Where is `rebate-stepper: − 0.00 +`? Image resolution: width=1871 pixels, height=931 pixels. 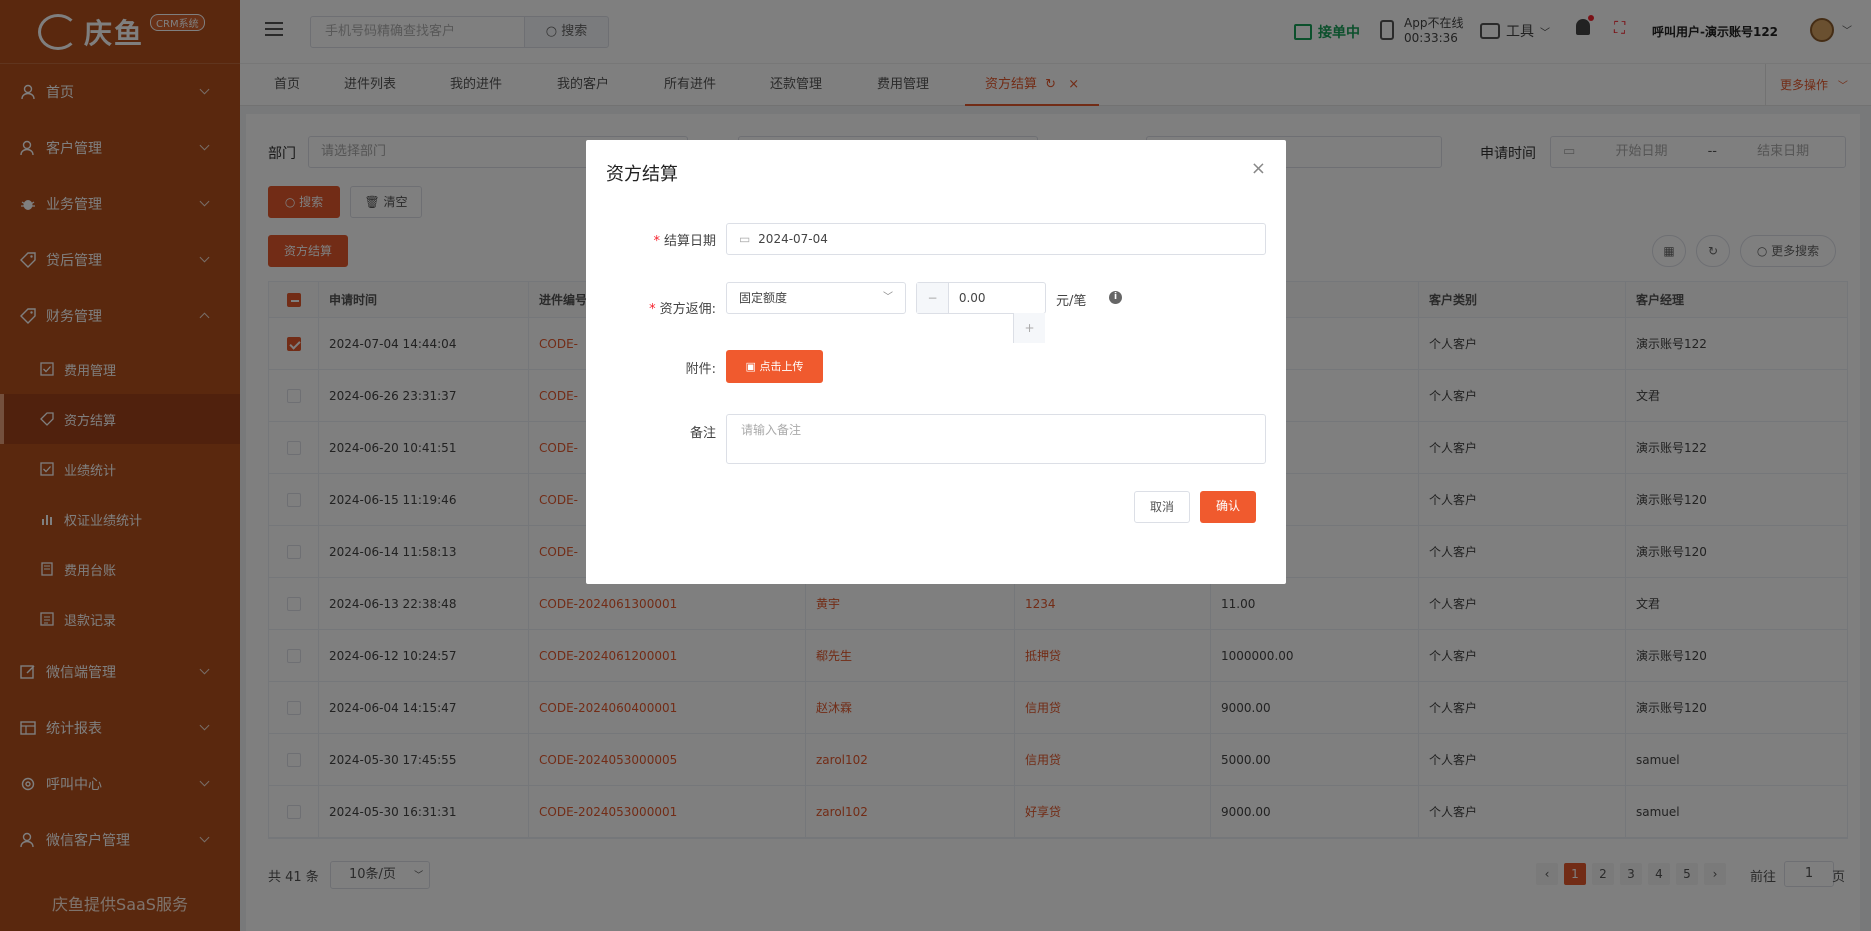 rebate-stepper: − 0.00 + is located at coordinates (981, 312).